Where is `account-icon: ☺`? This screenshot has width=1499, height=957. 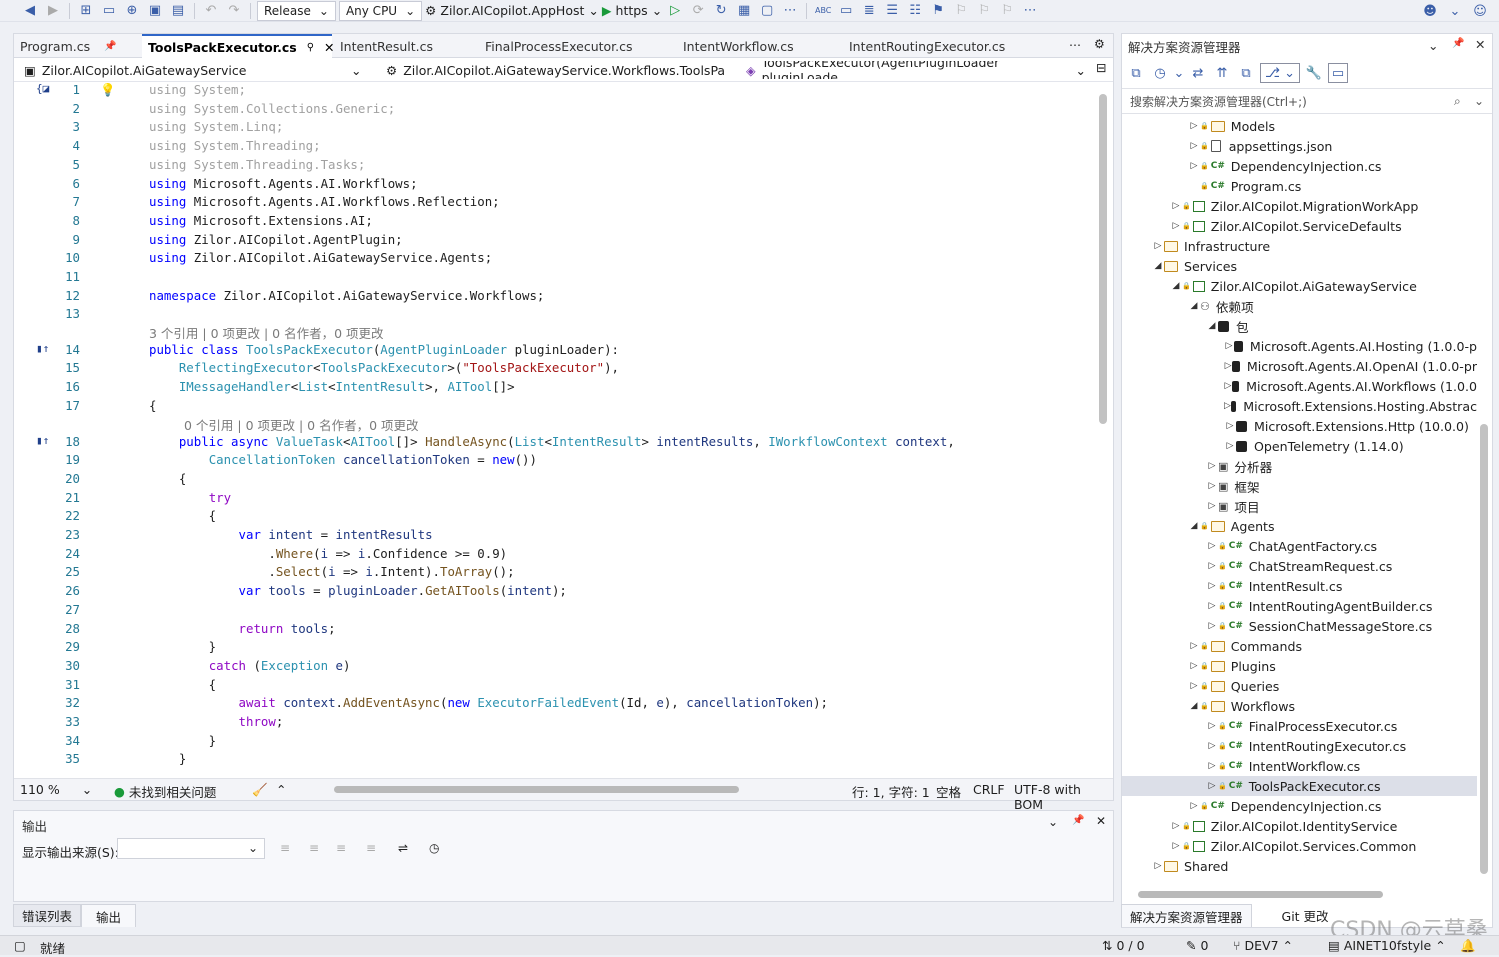
account-icon: ☺ is located at coordinates (1480, 11).